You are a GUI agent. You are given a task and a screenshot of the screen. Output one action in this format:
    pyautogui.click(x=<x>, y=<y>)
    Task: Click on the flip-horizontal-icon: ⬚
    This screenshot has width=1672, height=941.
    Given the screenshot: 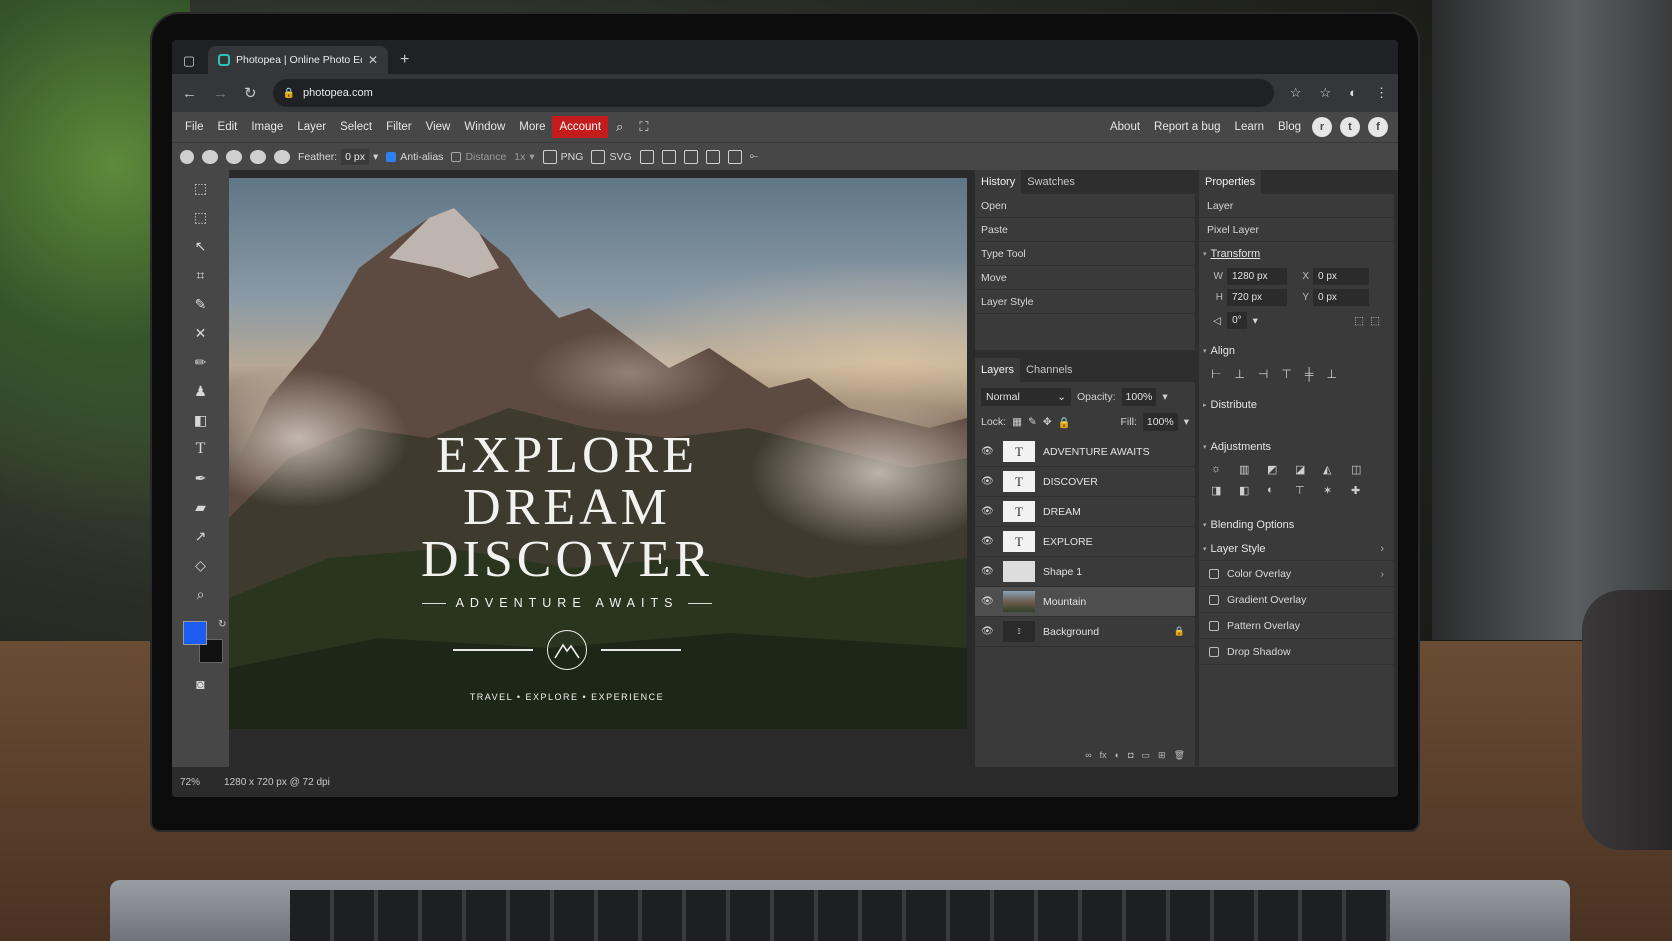 What is the action you would take?
    pyautogui.click(x=1359, y=321)
    